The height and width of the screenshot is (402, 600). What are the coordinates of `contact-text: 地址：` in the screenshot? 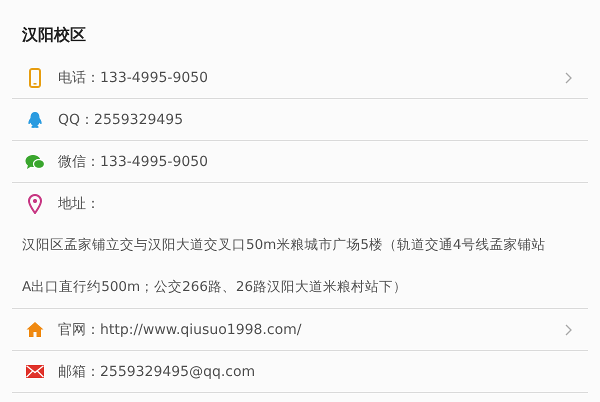 It's located at (79, 203).